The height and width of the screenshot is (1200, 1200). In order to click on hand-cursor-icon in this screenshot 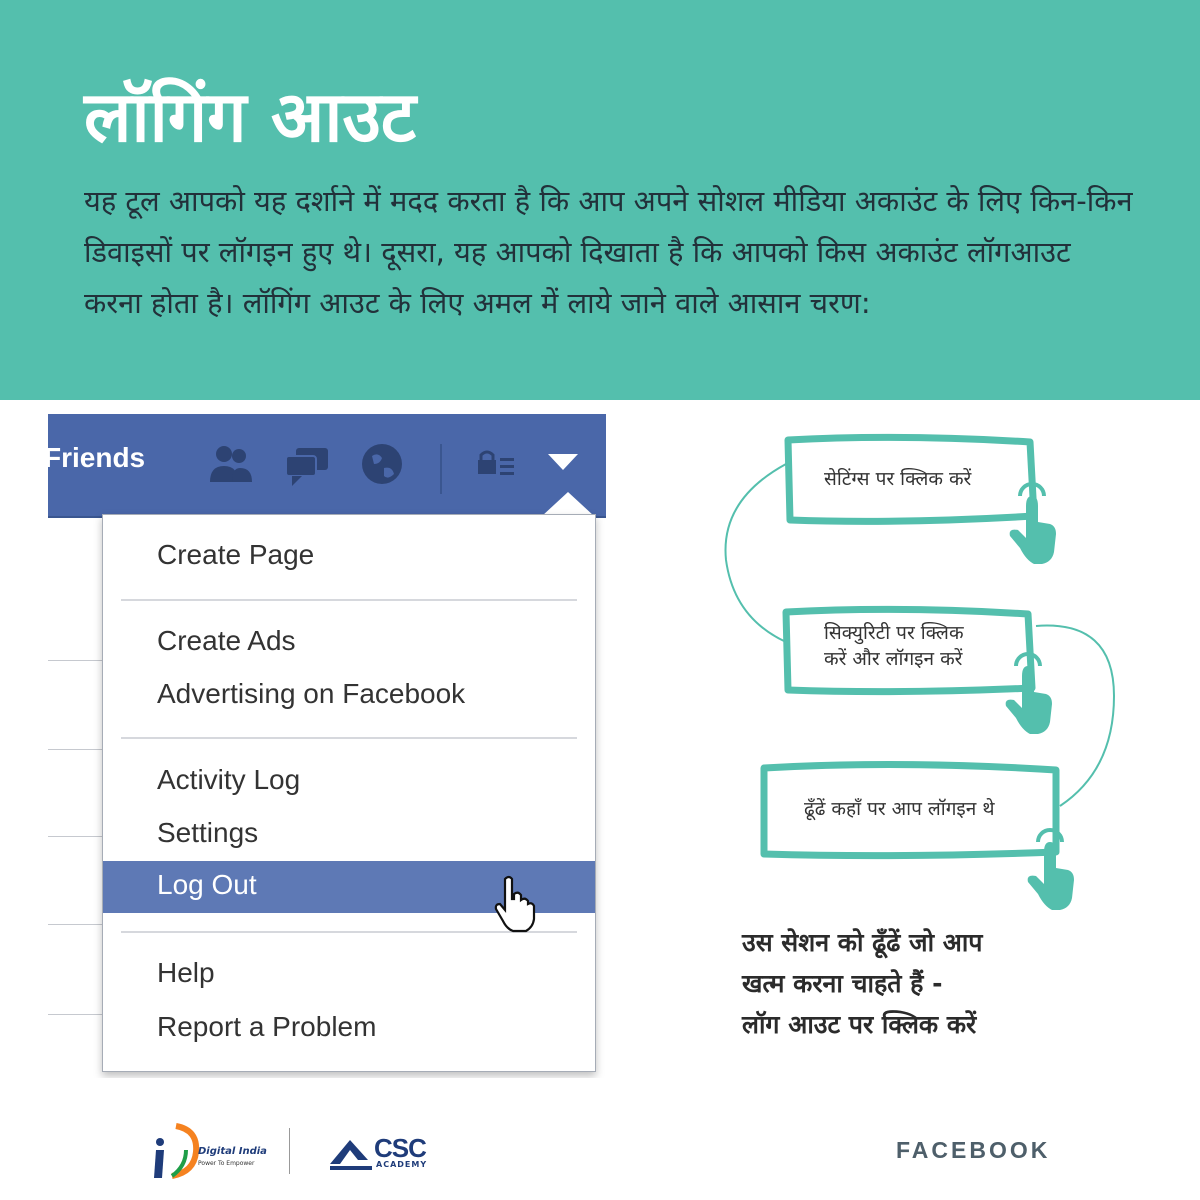, I will do `click(515, 904)`.